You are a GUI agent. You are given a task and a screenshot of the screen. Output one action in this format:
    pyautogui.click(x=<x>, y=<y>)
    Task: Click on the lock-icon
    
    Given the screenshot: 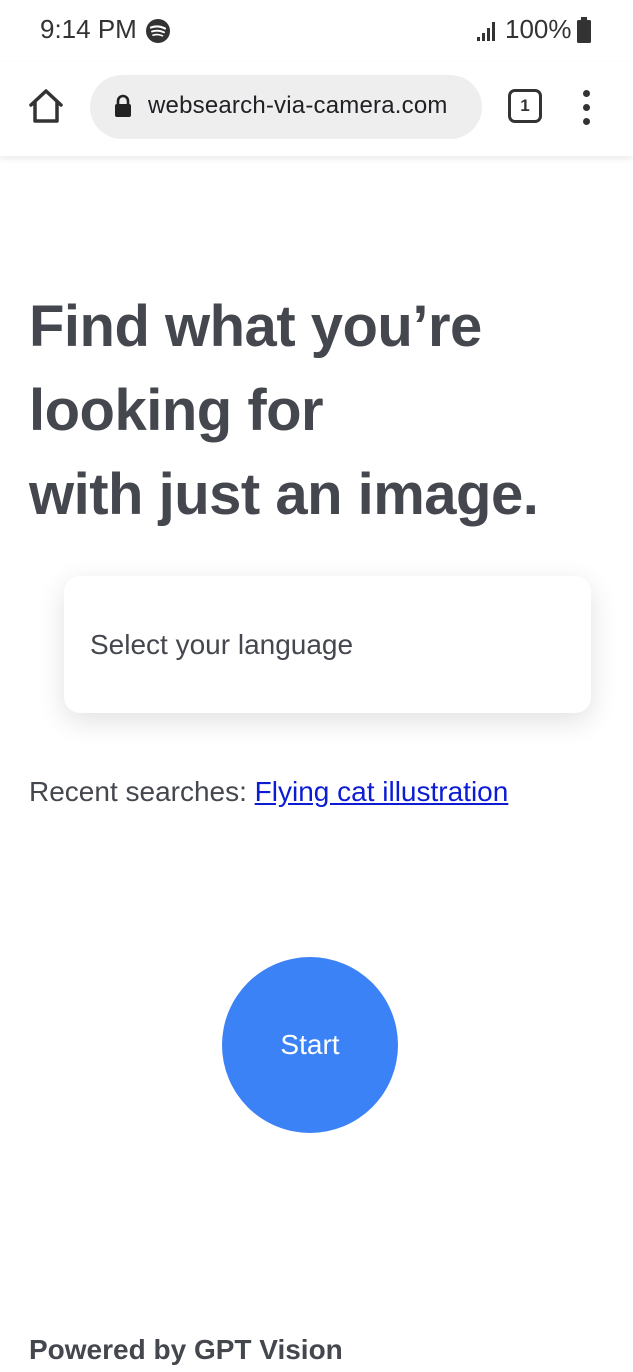 What is the action you would take?
    pyautogui.click(x=123, y=105)
    